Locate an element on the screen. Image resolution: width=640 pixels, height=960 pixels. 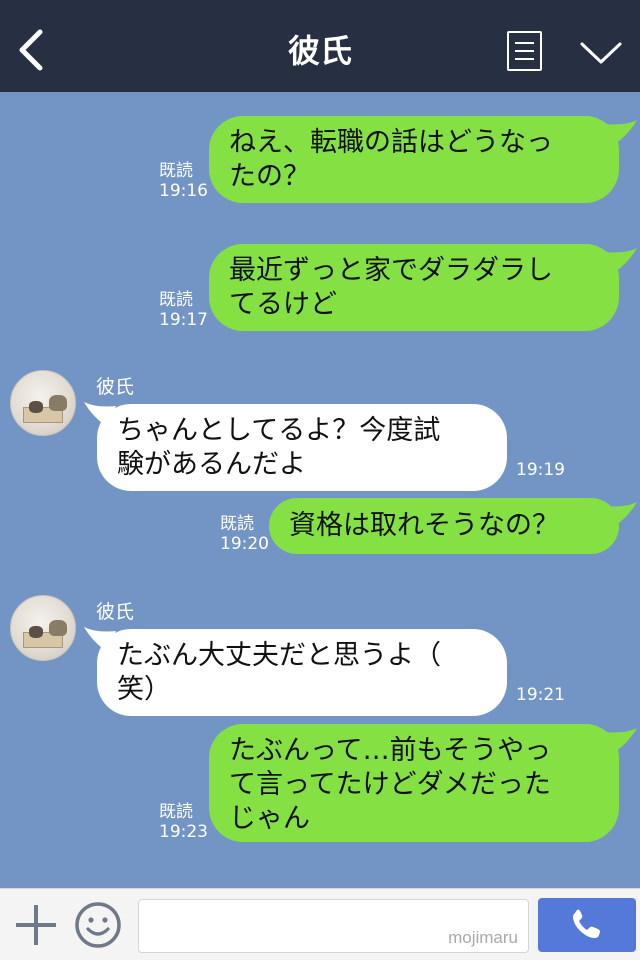
chat-header: 彼氏 is located at coordinates (320, 46).